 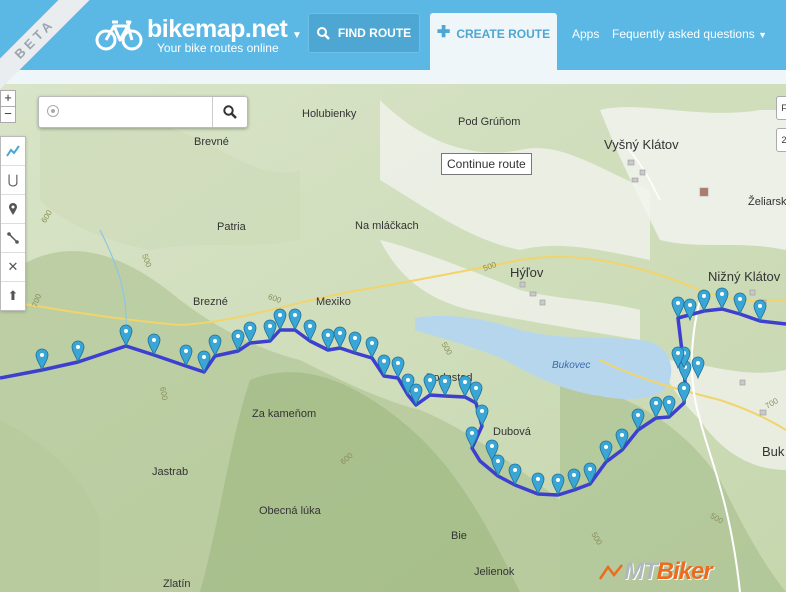 I want to click on bike-logo-icon, so click(x=119, y=35).